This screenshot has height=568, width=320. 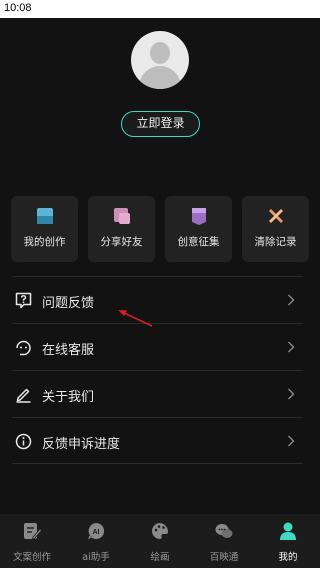 I want to click on feedback-question-icon, so click(x=23, y=300).